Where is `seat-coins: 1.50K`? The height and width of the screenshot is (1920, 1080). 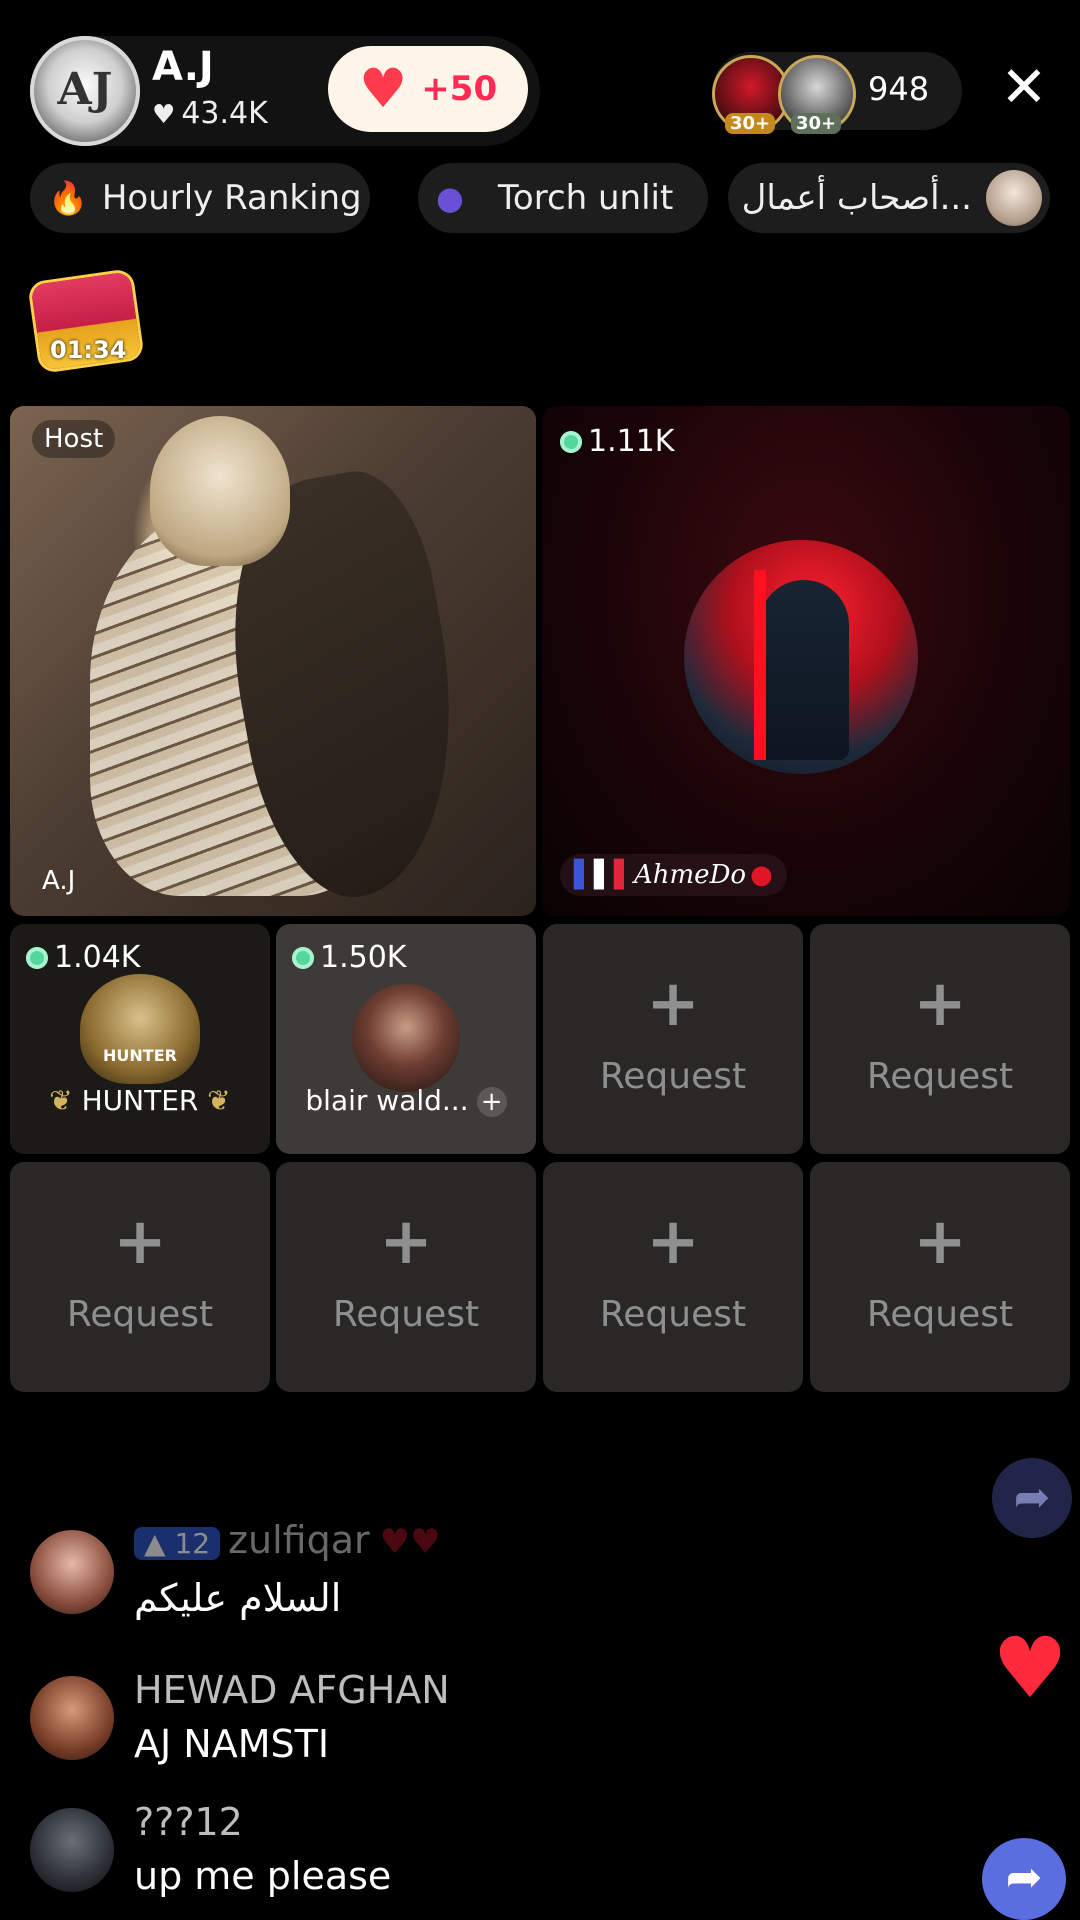
seat-coins: 1.50K is located at coordinates (349, 957).